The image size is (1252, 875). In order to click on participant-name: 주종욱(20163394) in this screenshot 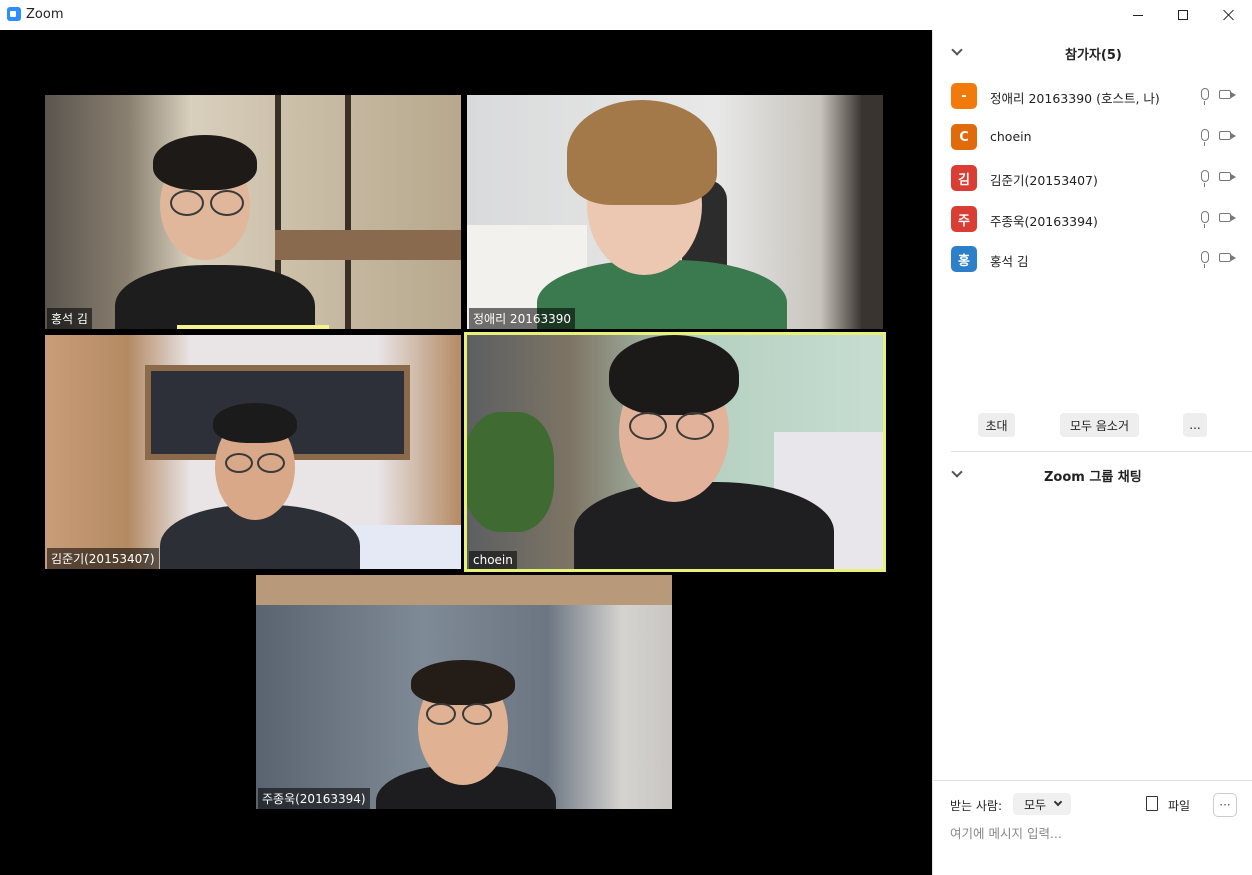, I will do `click(1044, 221)`.